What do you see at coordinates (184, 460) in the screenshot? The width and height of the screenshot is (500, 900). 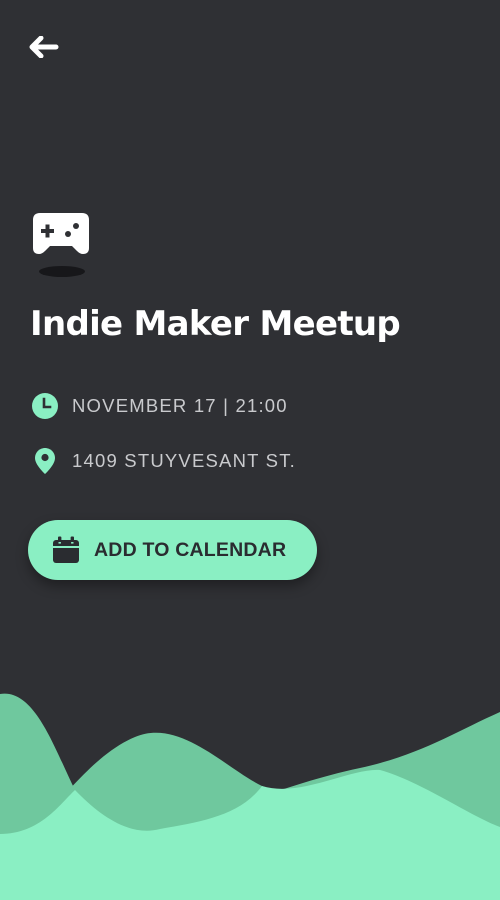 I see `event-location: 1409 STUYVESANT ST.` at bounding box center [184, 460].